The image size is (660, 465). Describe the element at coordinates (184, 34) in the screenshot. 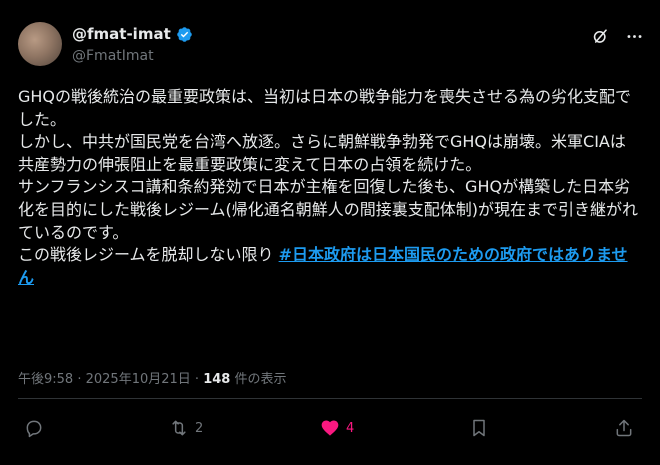

I see `verified-badge-icon` at that location.